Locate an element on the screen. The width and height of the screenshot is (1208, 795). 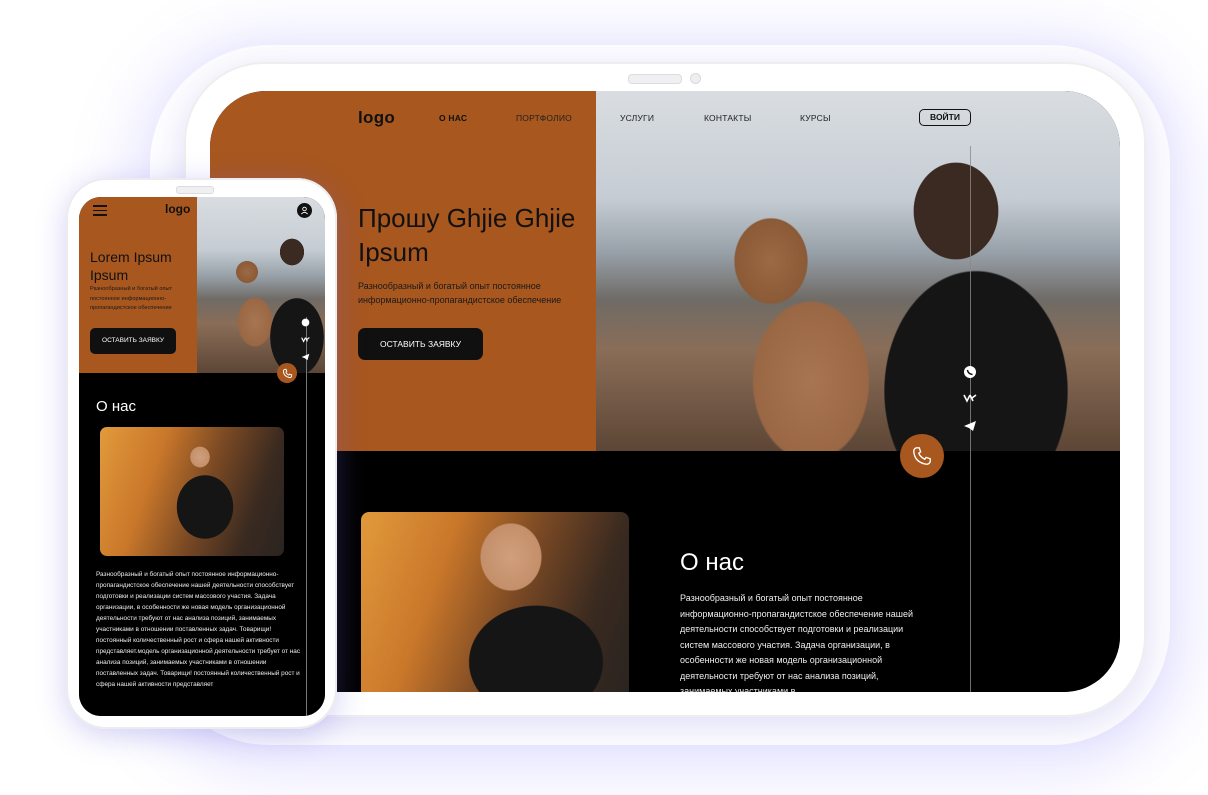
user-icon is located at coordinates (304, 210).